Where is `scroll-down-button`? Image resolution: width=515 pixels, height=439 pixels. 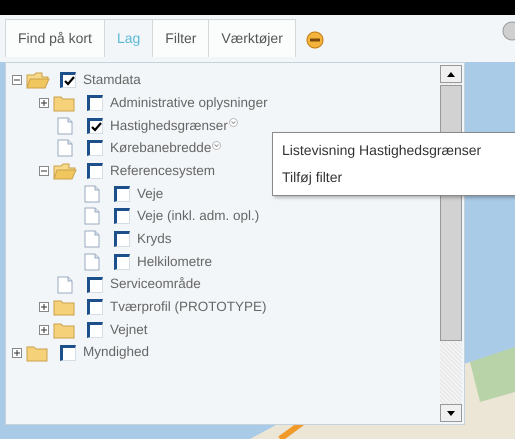 scroll-down-button is located at coordinates (451, 413).